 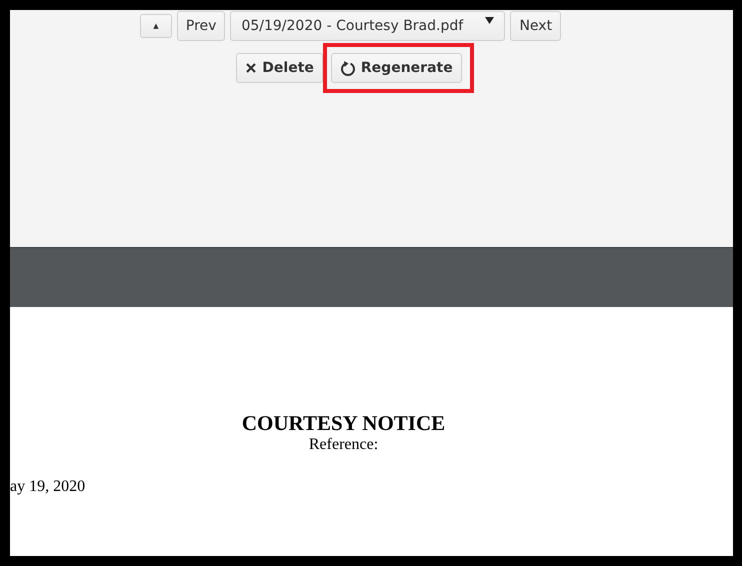 What do you see at coordinates (201, 26) in the screenshot?
I see `prev-button: Prev` at bounding box center [201, 26].